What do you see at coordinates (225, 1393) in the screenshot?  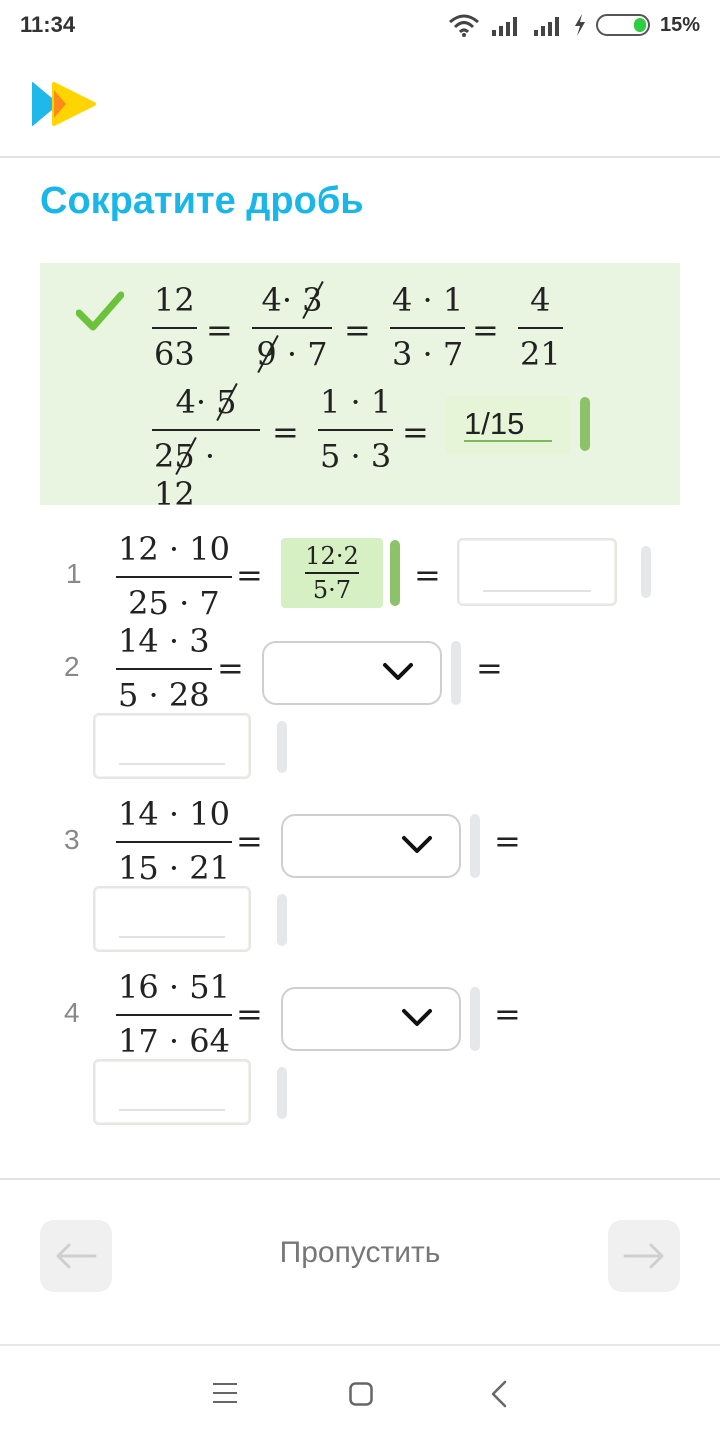 I see `menu-icon` at bounding box center [225, 1393].